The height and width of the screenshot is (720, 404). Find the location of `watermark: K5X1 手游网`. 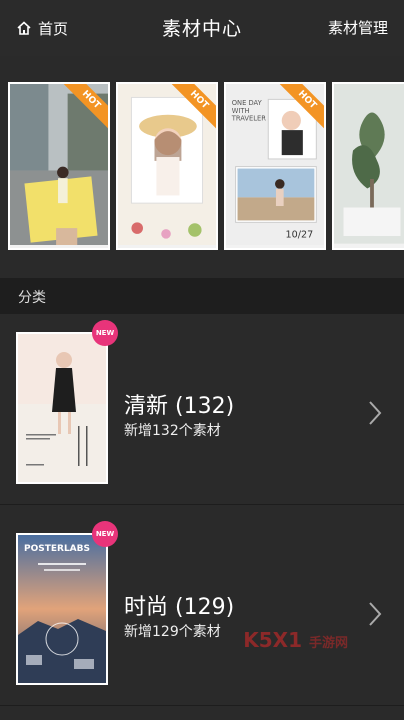

watermark: K5X1 手游网 is located at coordinates (295, 640).